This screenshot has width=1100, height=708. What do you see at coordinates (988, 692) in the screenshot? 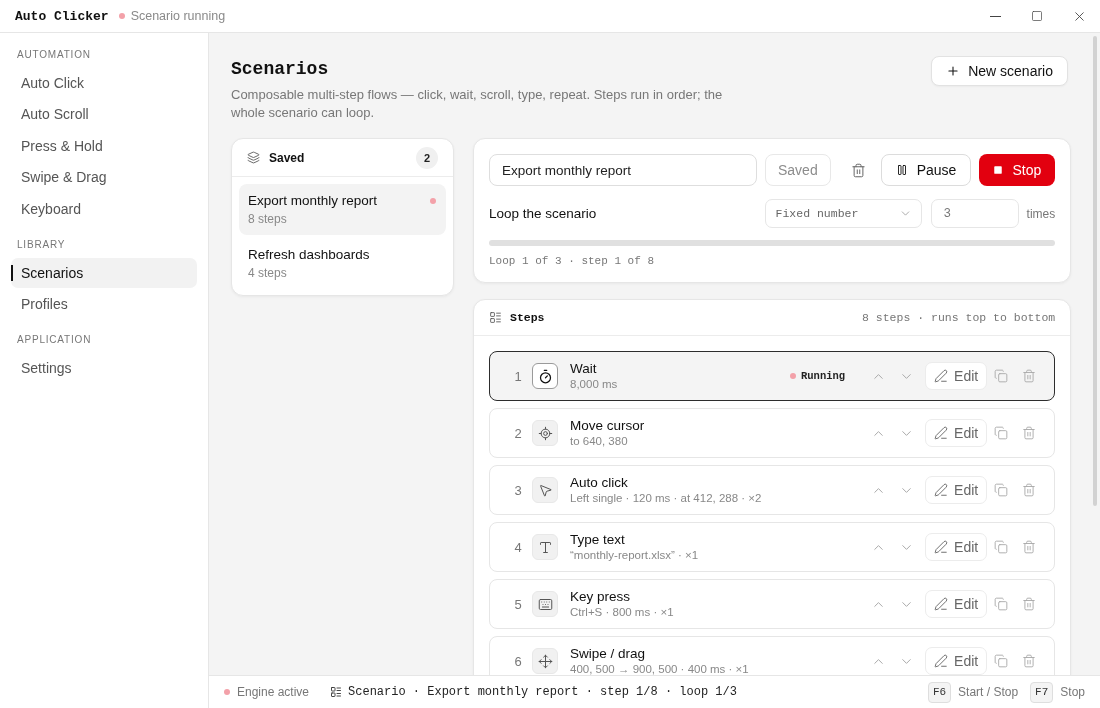
I see `shortcut-label: Start / Stop` at bounding box center [988, 692].